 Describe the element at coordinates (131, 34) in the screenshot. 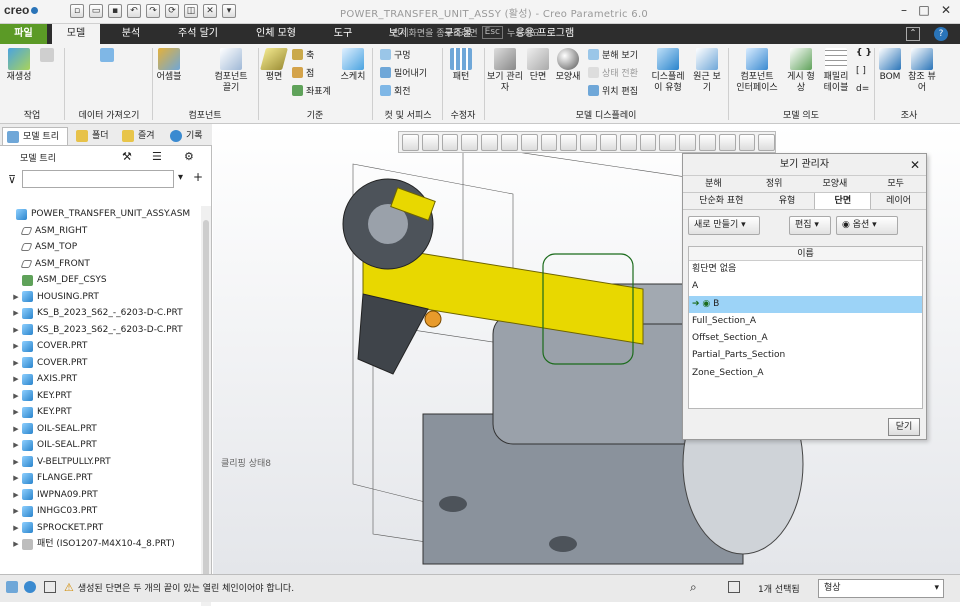

I see `tab-analysis: 분석` at that location.